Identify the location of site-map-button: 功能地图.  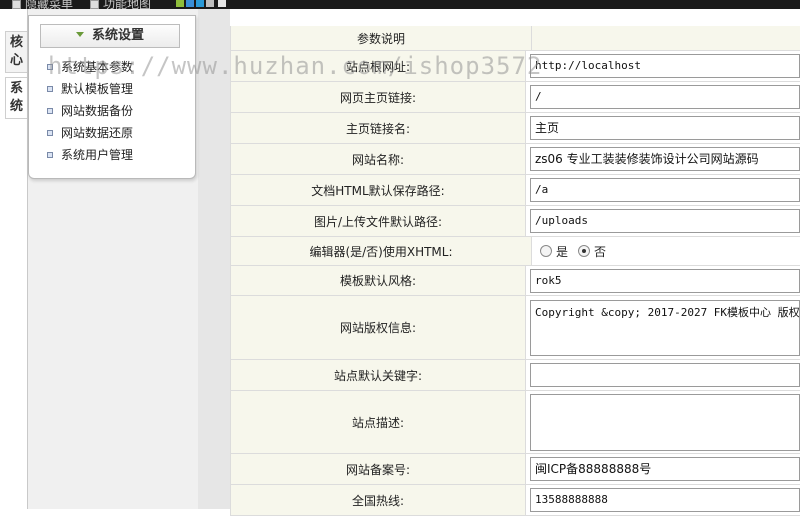
(120, 4).